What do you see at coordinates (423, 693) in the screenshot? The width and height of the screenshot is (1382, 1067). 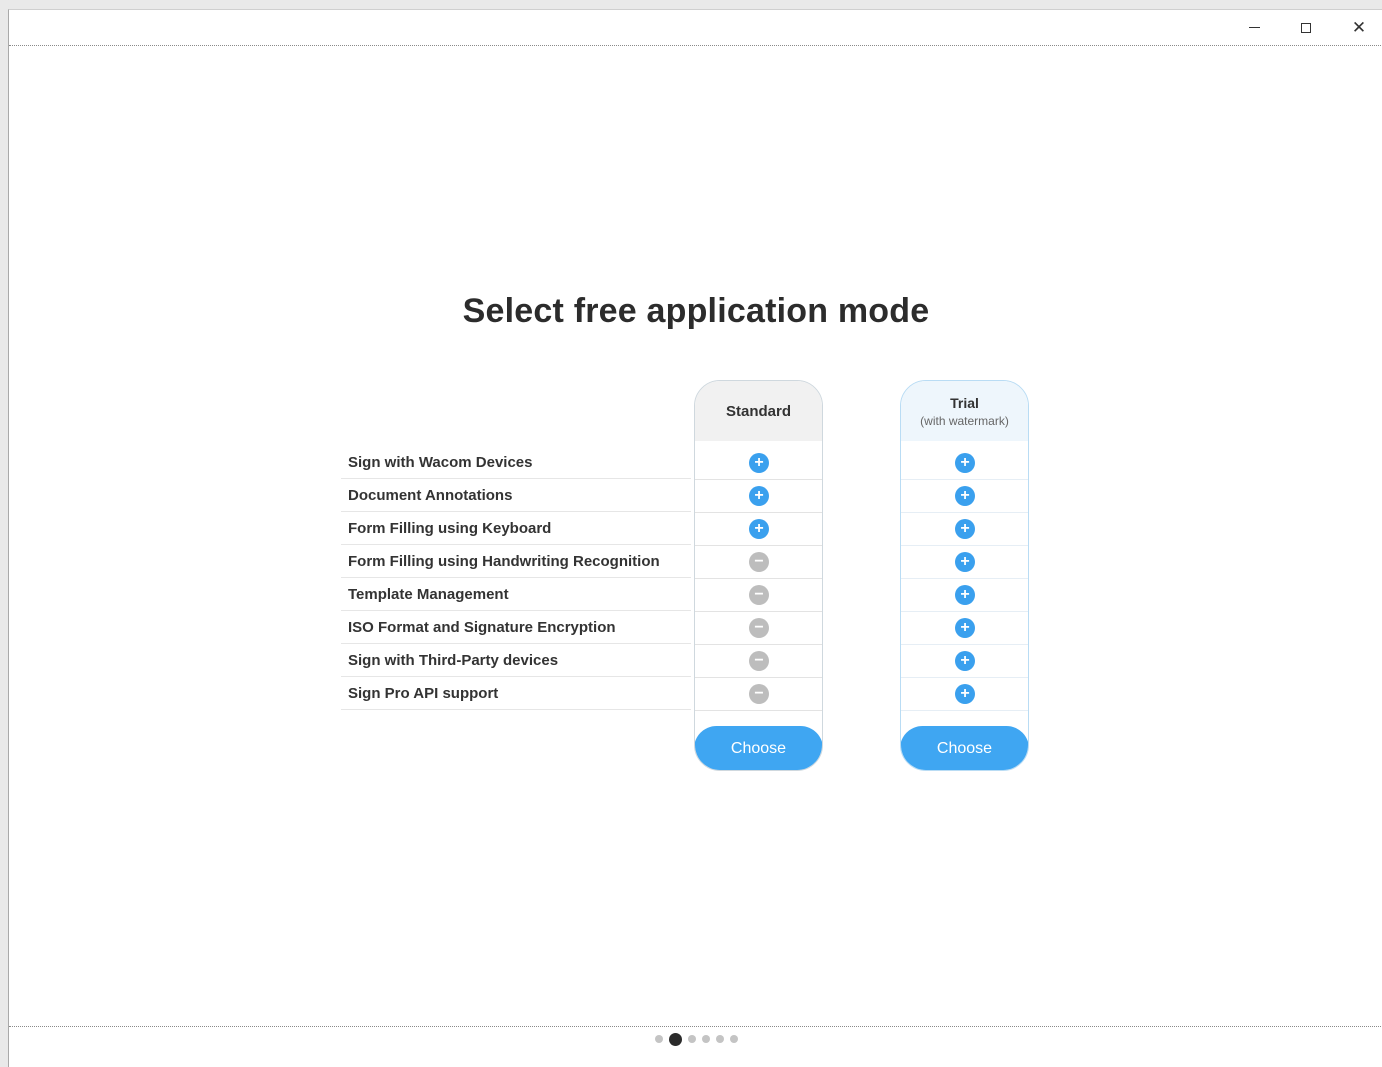 I see `feature-label: Sign Pro API support` at bounding box center [423, 693].